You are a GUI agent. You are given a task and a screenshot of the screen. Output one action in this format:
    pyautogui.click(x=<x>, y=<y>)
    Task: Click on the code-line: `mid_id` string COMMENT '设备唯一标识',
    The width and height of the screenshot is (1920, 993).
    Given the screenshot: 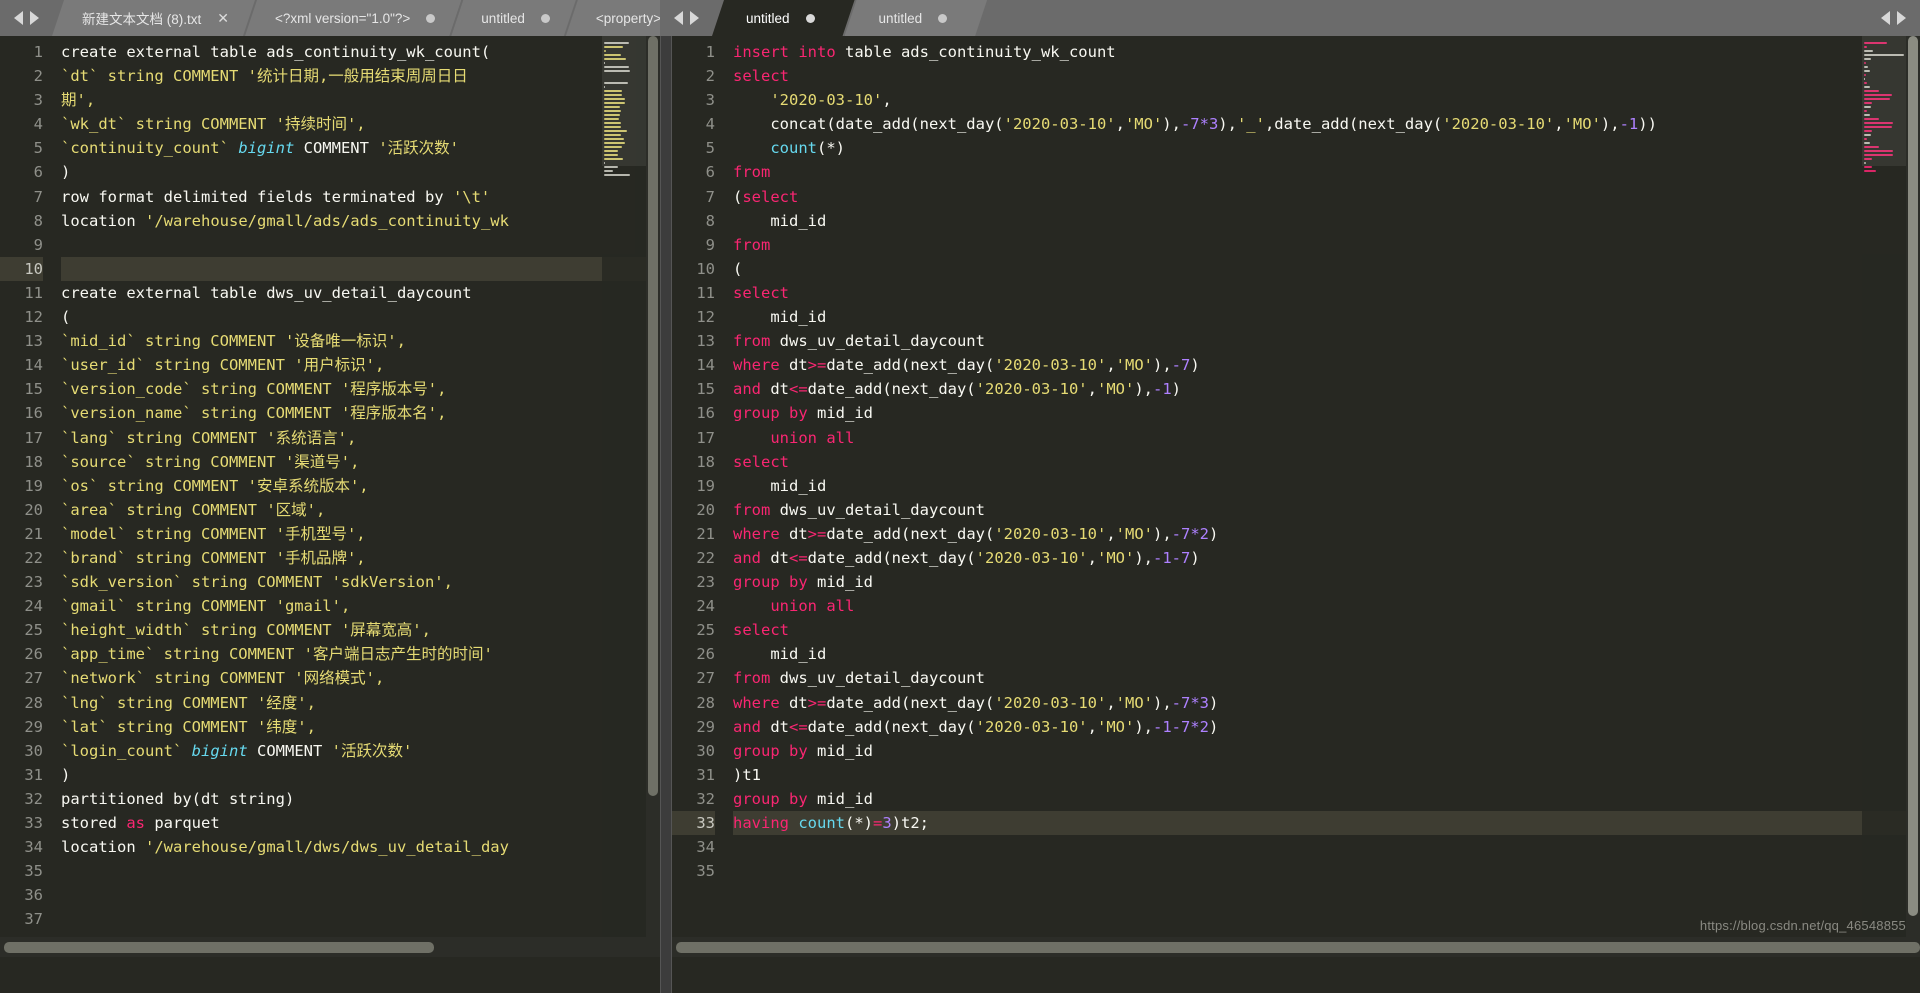 What is the action you would take?
    pyautogui.click(x=360, y=341)
    